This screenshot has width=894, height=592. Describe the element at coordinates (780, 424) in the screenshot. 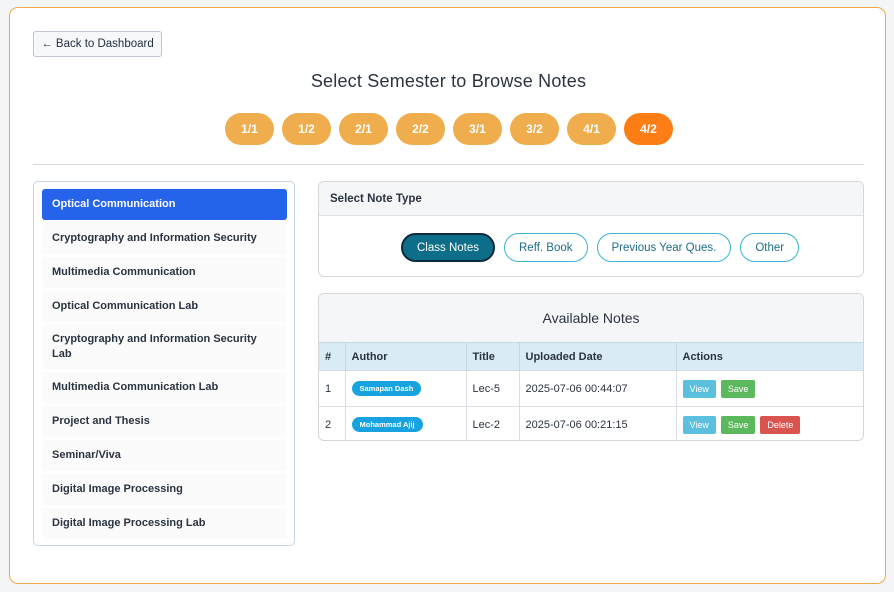

I see `delete-button: Delete` at that location.